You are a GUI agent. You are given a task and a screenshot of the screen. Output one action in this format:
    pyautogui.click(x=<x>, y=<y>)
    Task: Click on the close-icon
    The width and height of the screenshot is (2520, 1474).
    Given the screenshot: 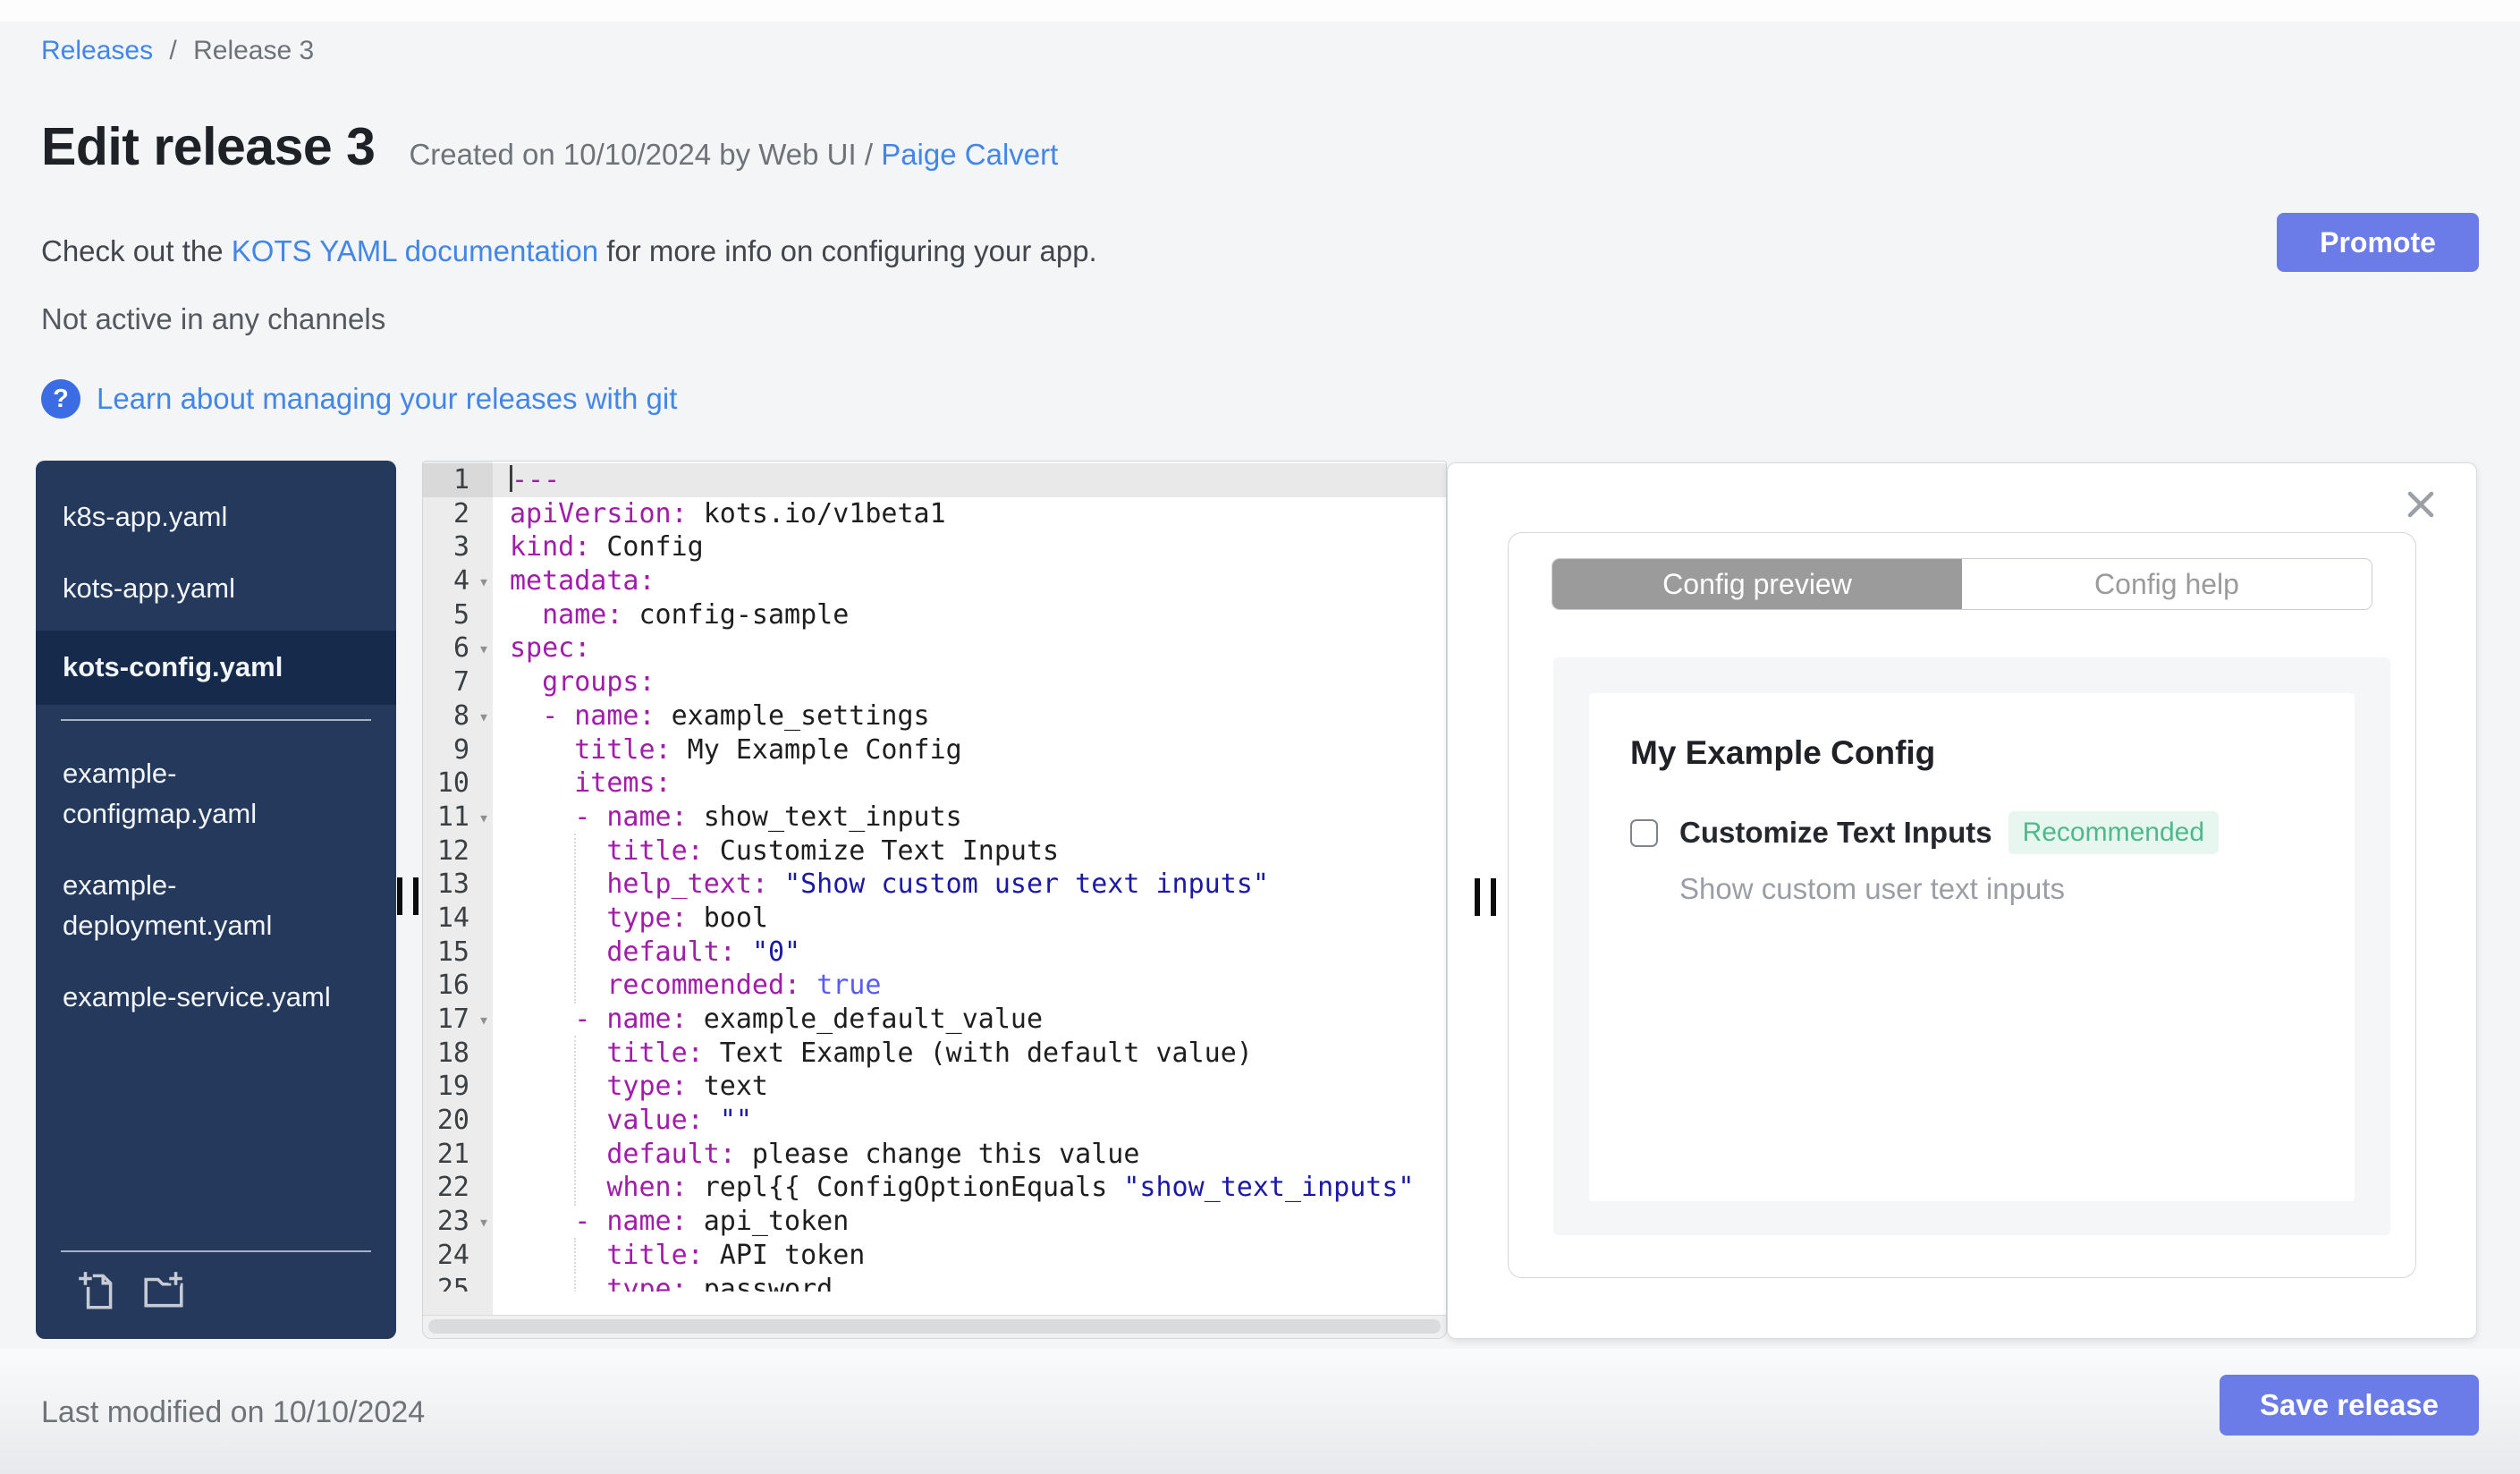 What is the action you would take?
    pyautogui.click(x=2421, y=504)
    